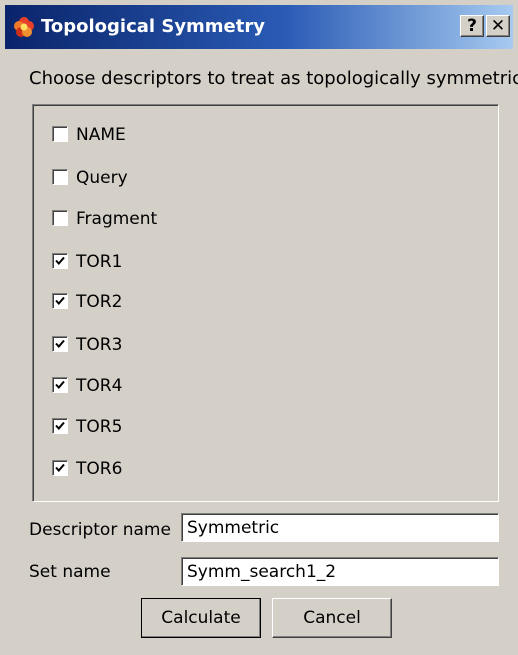  I want to click on window-title: Topological Symmetry, so click(153, 26).